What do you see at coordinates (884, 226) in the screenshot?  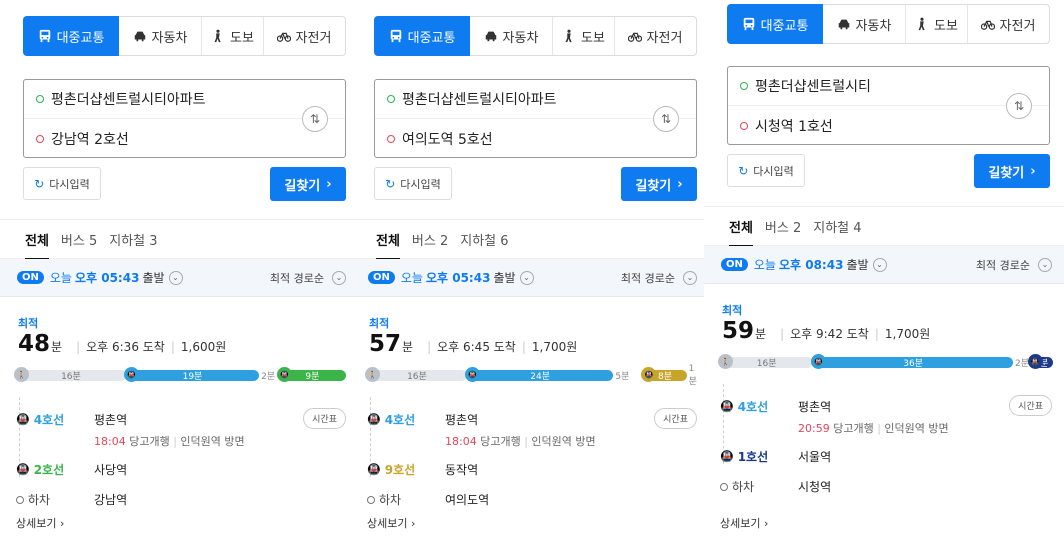 I see `result-tabs: 전체 버스 2 지하철 4` at bounding box center [884, 226].